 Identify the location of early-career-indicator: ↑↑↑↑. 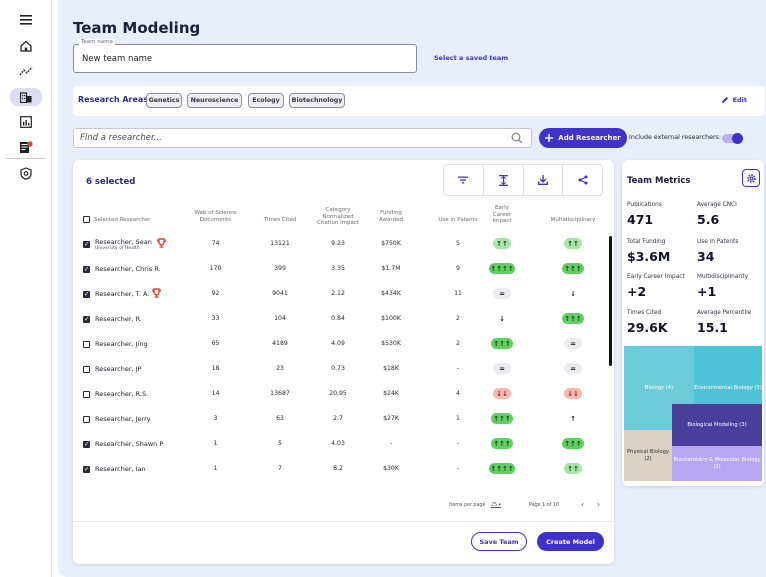
(502, 468).